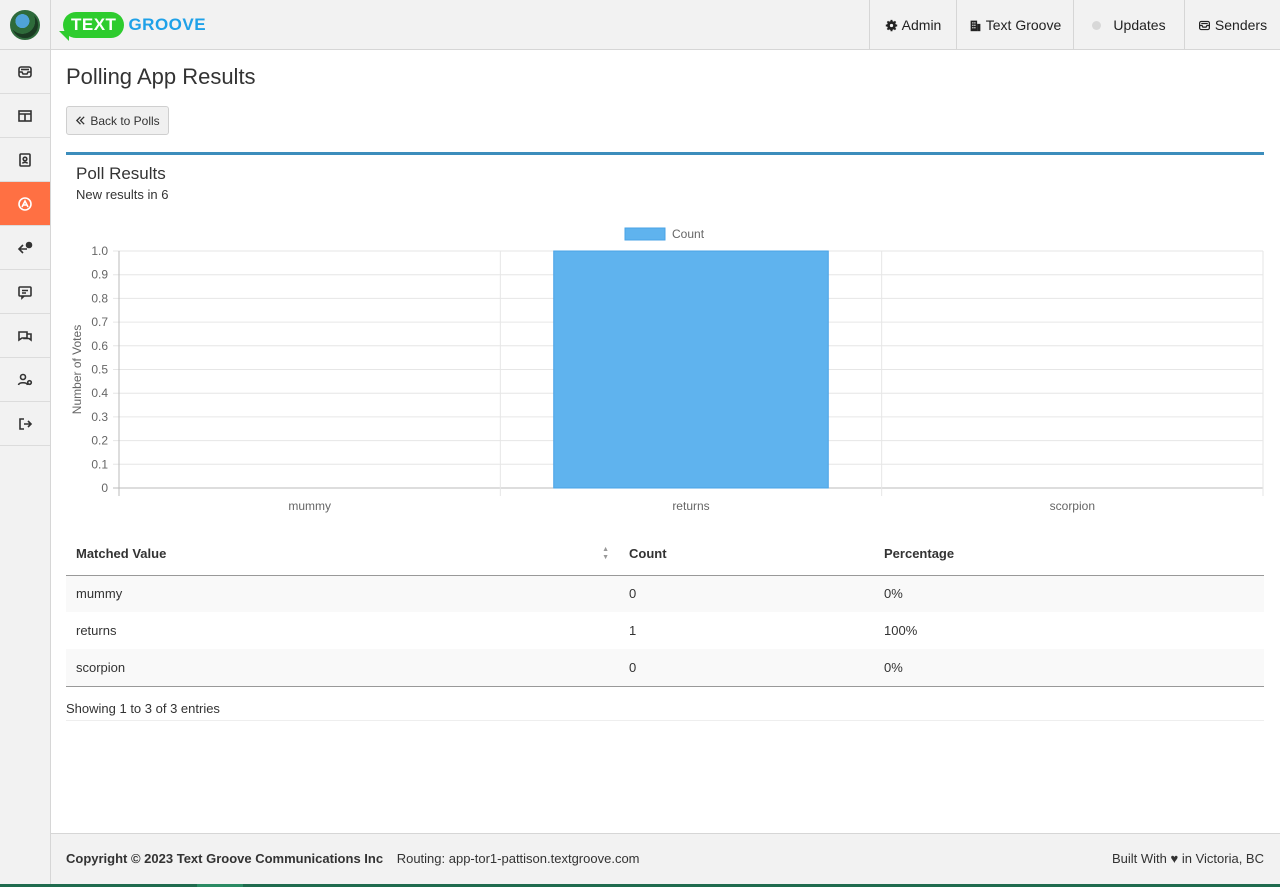  I want to click on message-icon, so click(25, 292).